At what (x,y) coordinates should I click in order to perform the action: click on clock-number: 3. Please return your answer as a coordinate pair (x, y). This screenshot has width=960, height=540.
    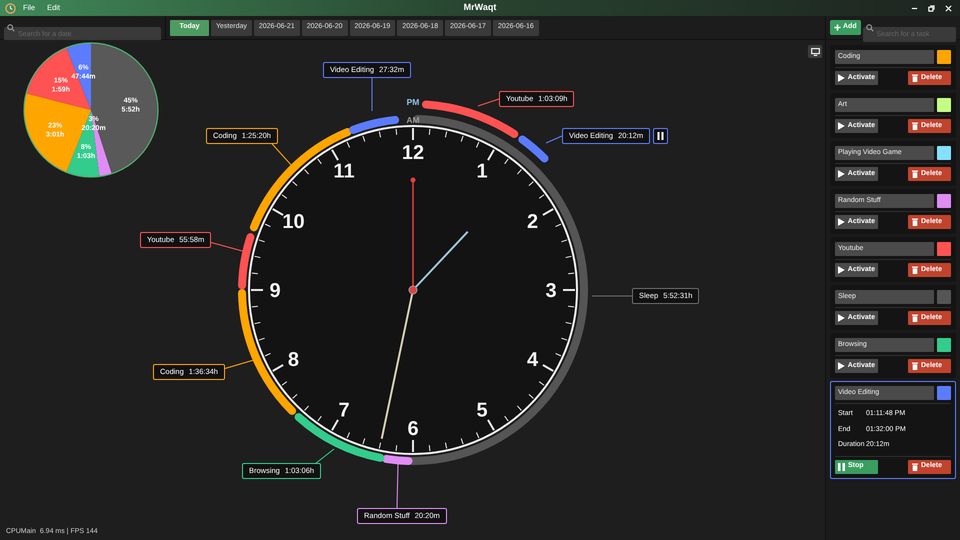
    Looking at the image, I should click on (551, 291).